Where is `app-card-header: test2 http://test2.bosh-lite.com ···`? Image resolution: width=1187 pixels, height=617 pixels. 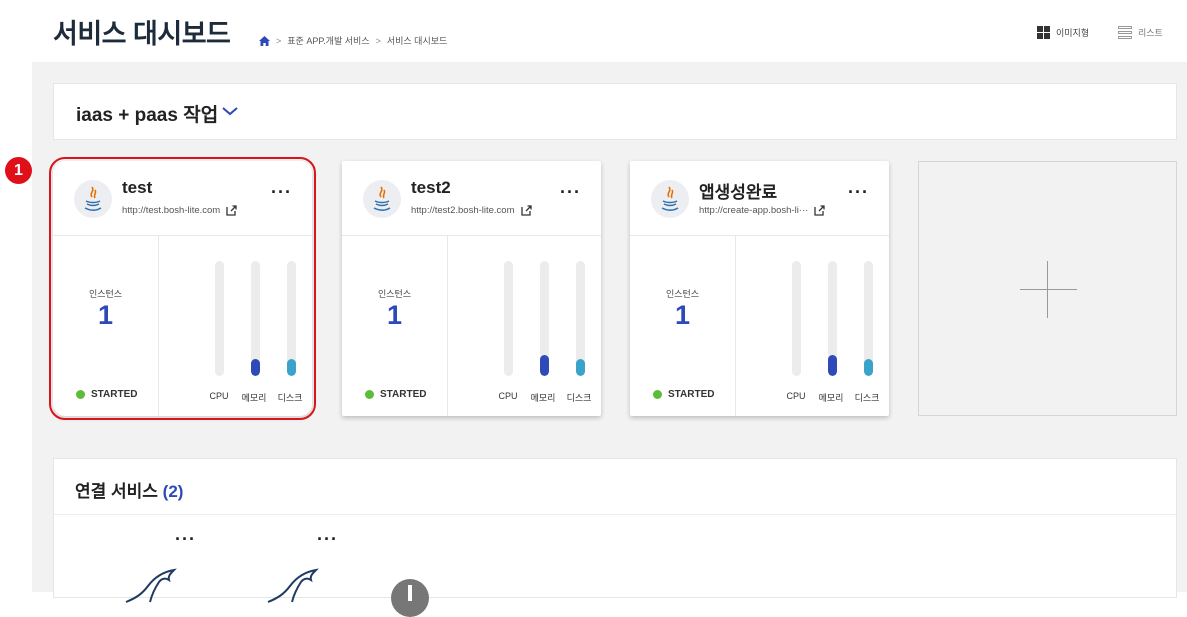 app-card-header: test2 http://test2.bosh-lite.com ··· is located at coordinates (471, 198).